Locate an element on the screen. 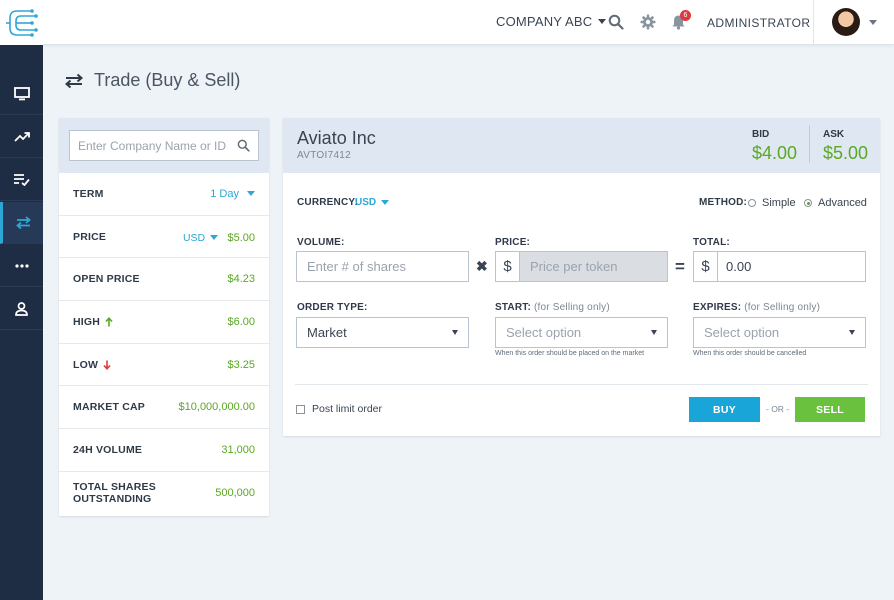 The width and height of the screenshot is (894, 600). method-option-simple: Simple is located at coordinates (772, 203).